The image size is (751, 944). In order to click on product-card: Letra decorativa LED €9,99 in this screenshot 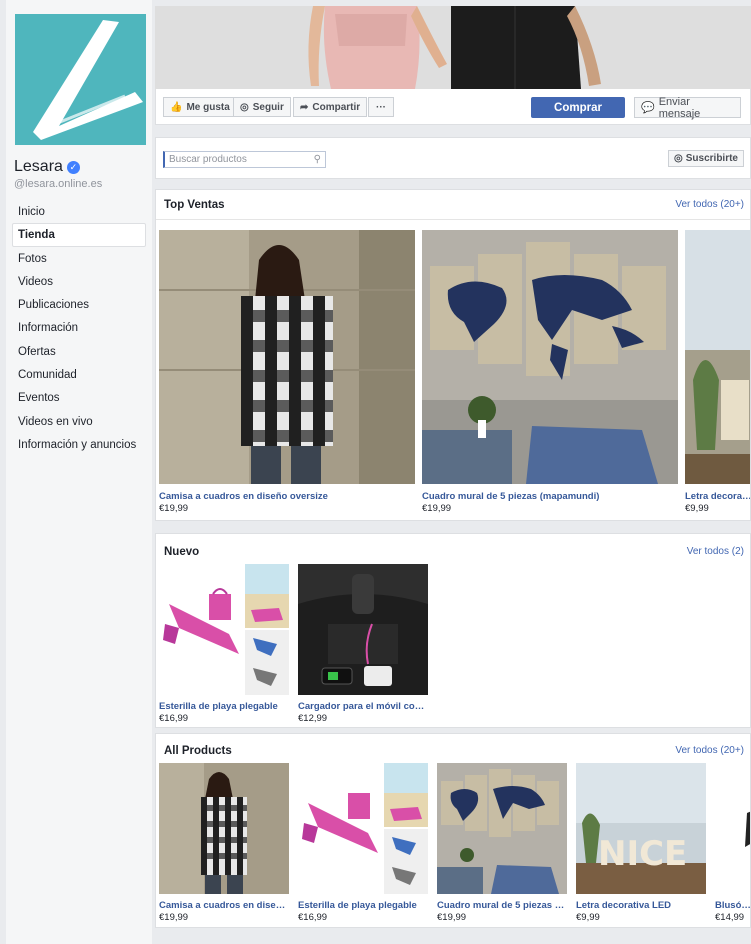, I will do `click(717, 375)`.